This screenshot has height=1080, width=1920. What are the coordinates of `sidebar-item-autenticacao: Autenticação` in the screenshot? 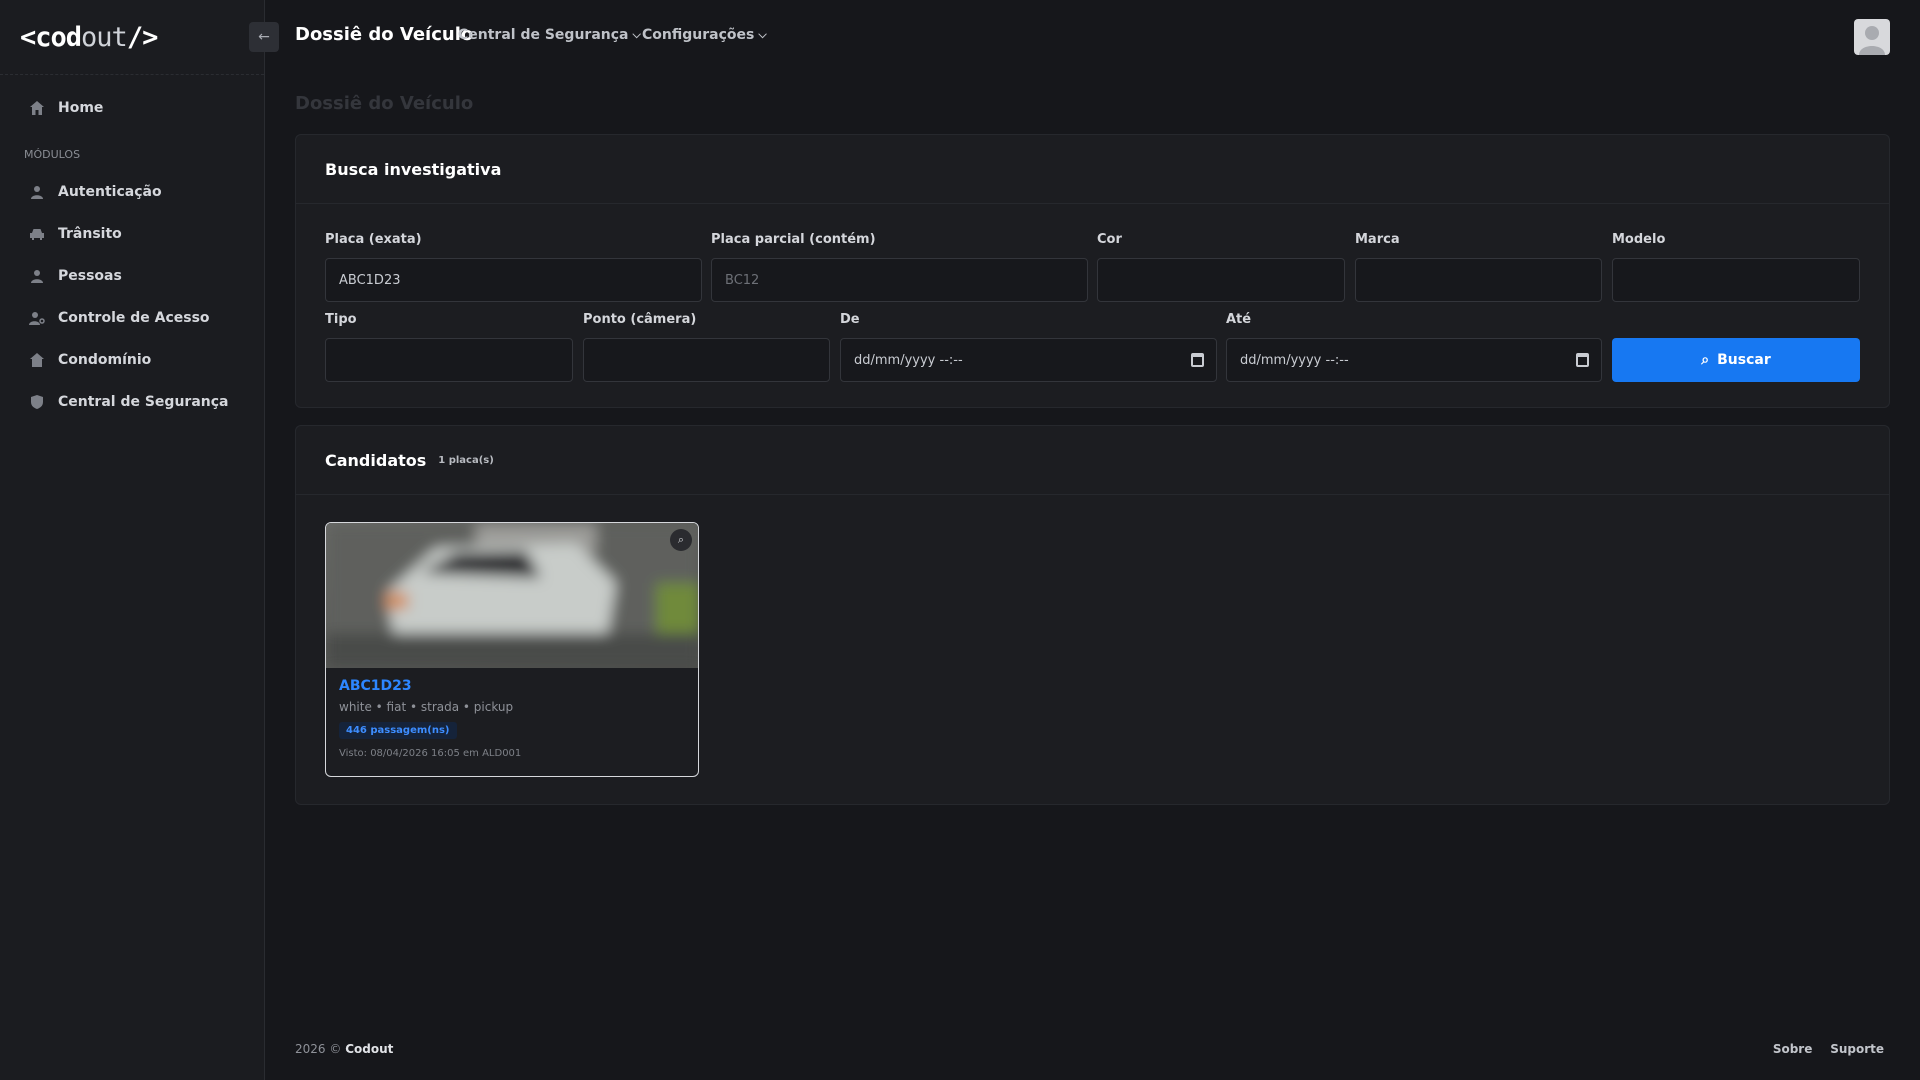 It's located at (132, 192).